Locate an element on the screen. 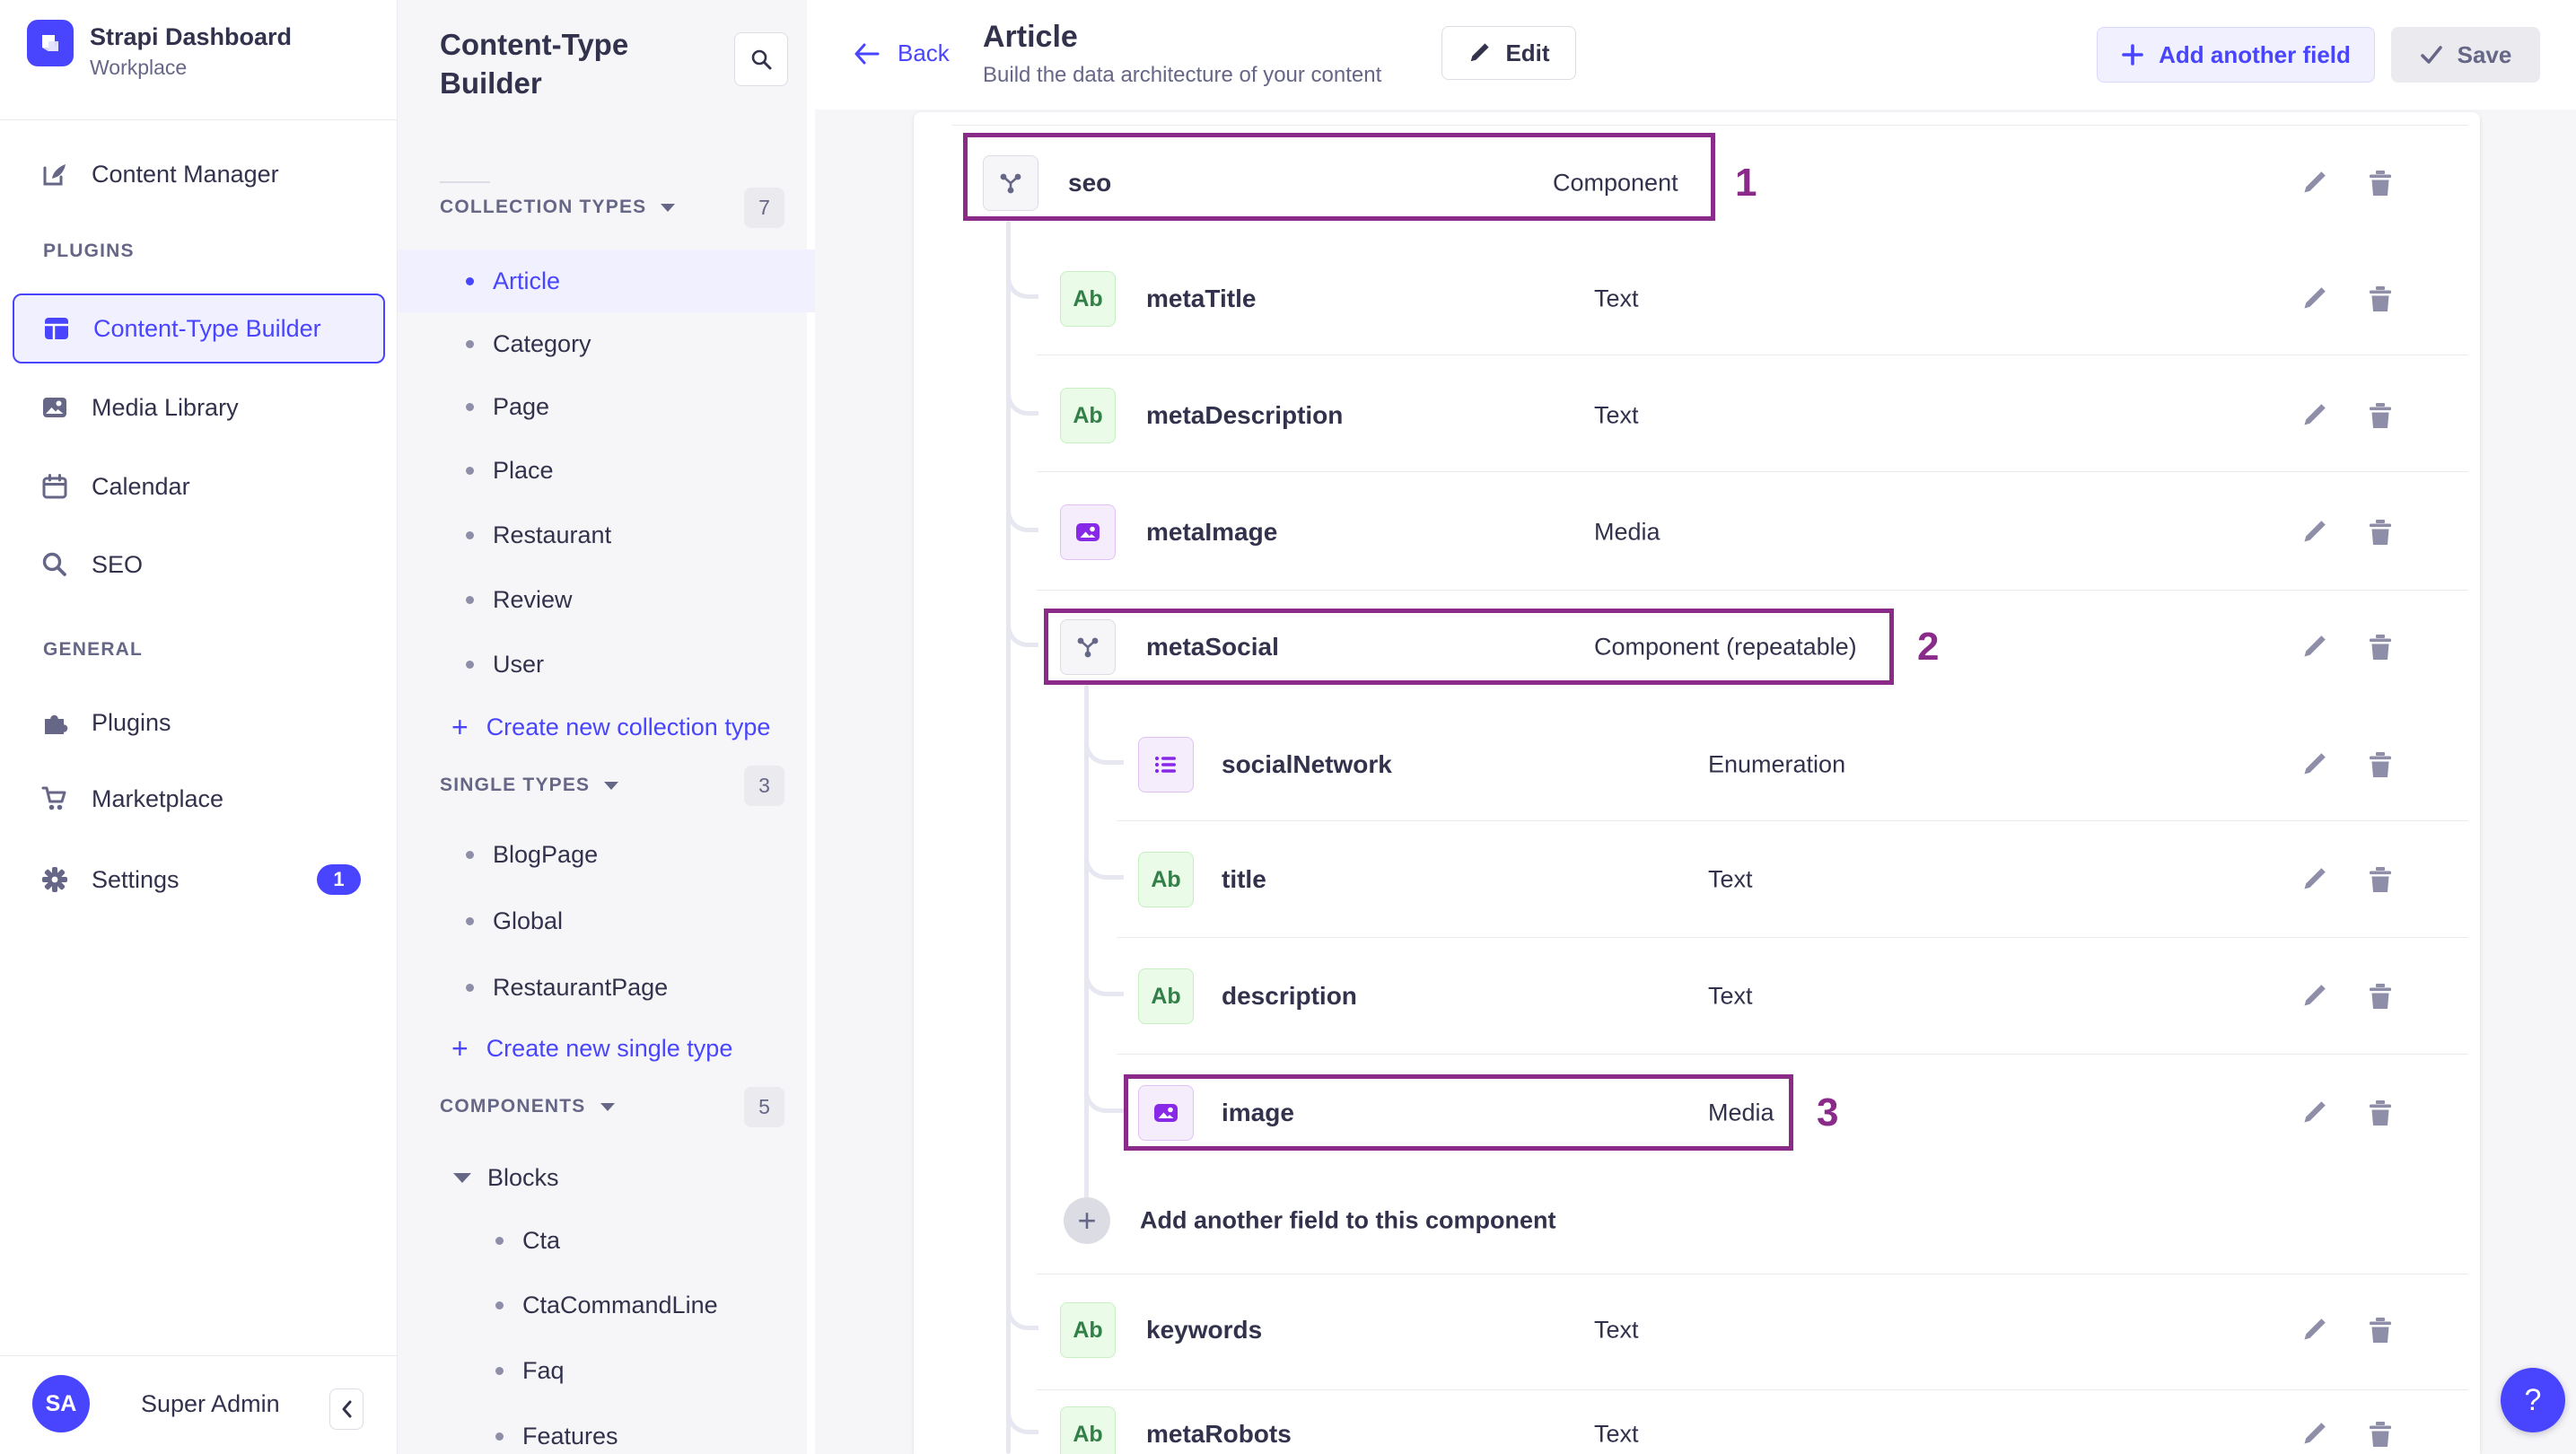 This screenshot has height=1454, width=2576. sidebar-item-seo: SEO is located at coordinates (199, 564).